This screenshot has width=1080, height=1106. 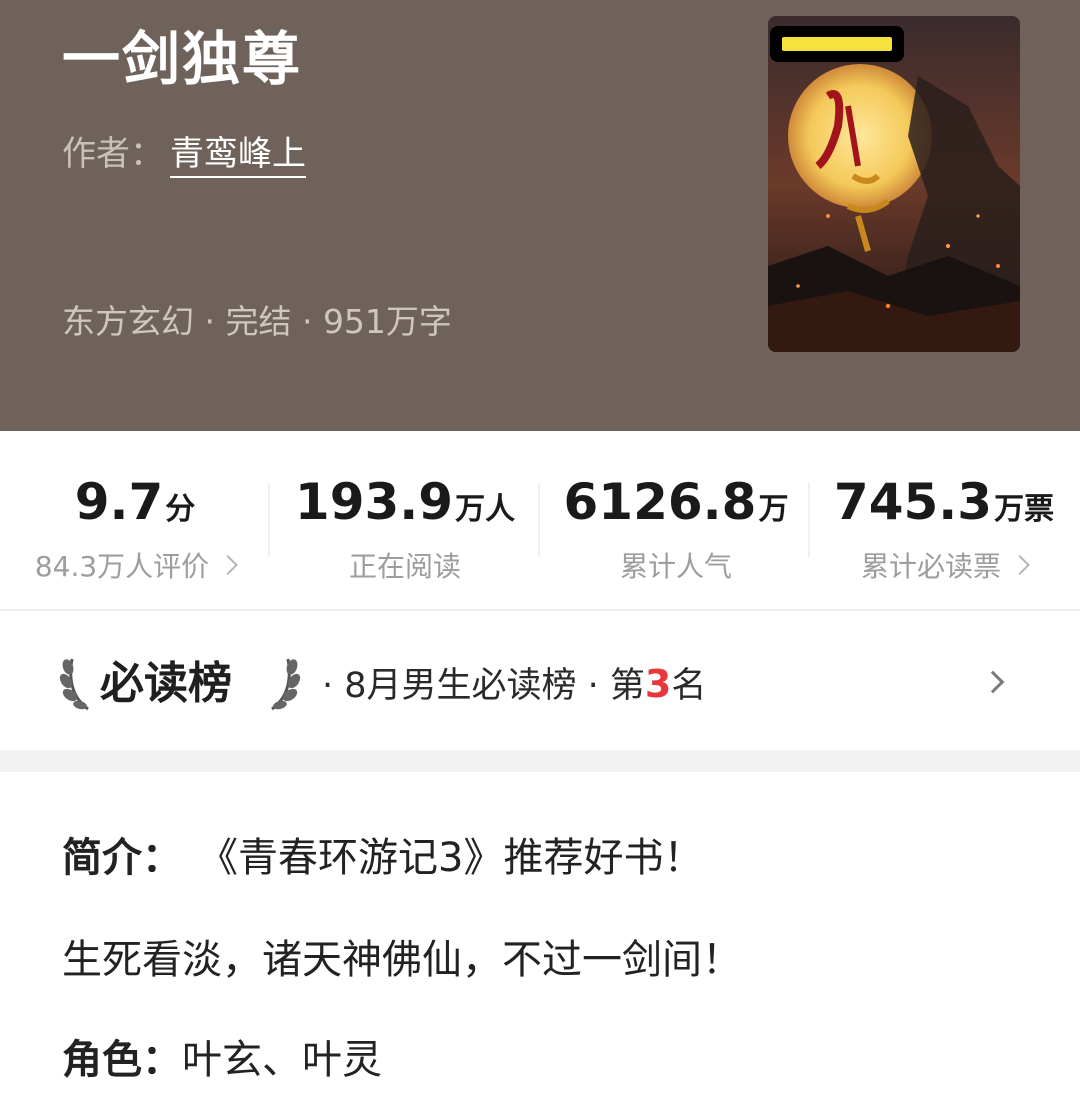 What do you see at coordinates (119, 502) in the screenshot?
I see `stat-value: 9.7` at bounding box center [119, 502].